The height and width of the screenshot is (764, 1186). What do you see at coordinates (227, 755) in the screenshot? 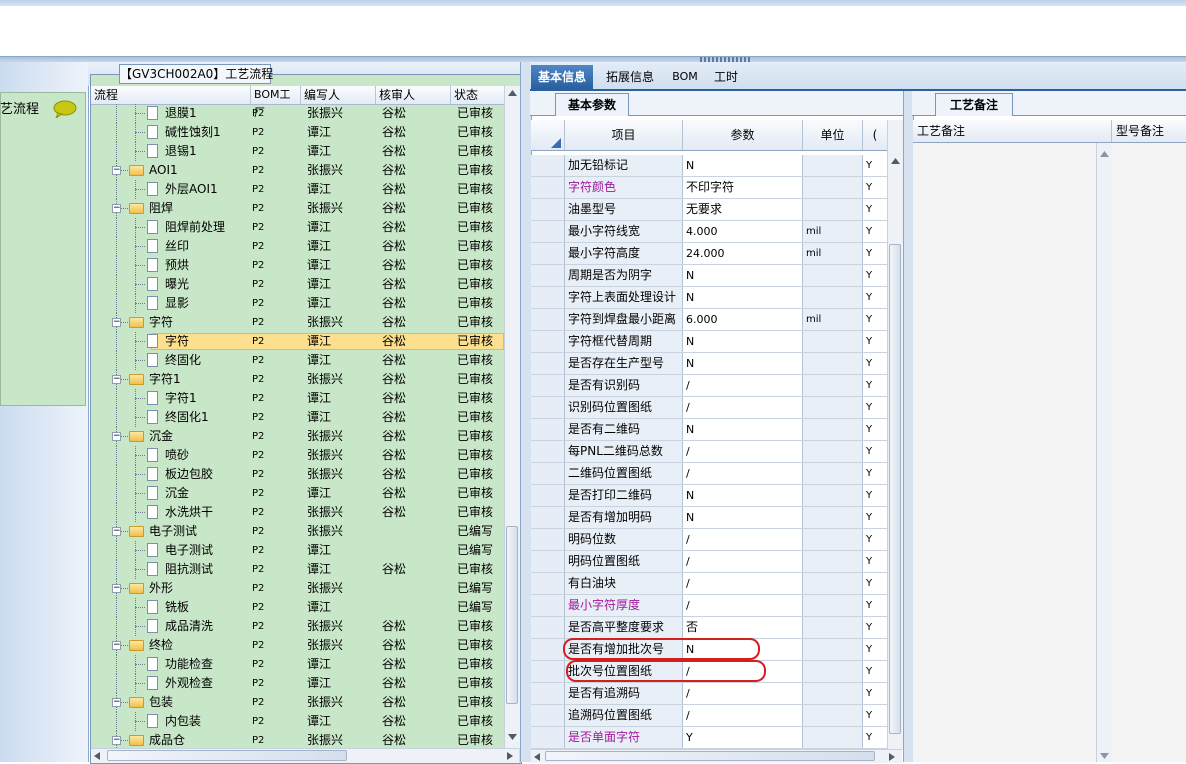
I see `tree-hscroll-thumb` at bounding box center [227, 755].